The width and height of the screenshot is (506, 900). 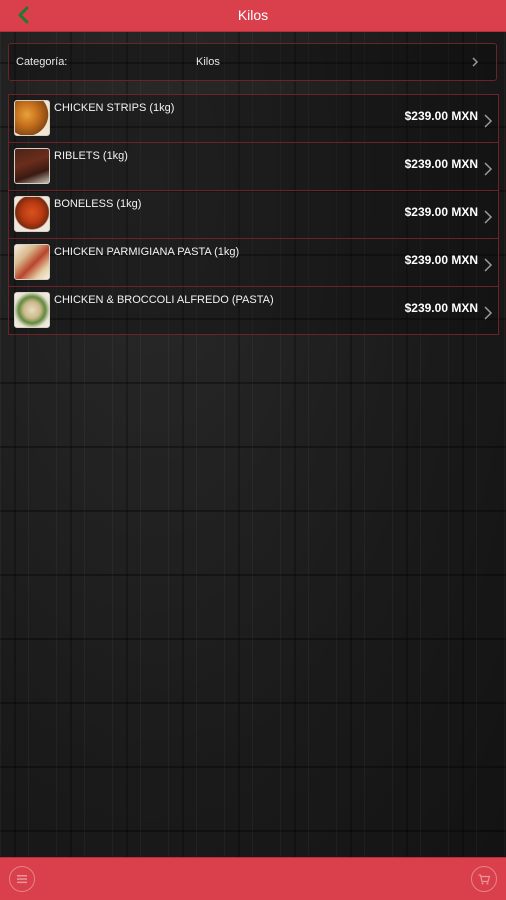 I want to click on cart-circle-icon, so click(x=484, y=879).